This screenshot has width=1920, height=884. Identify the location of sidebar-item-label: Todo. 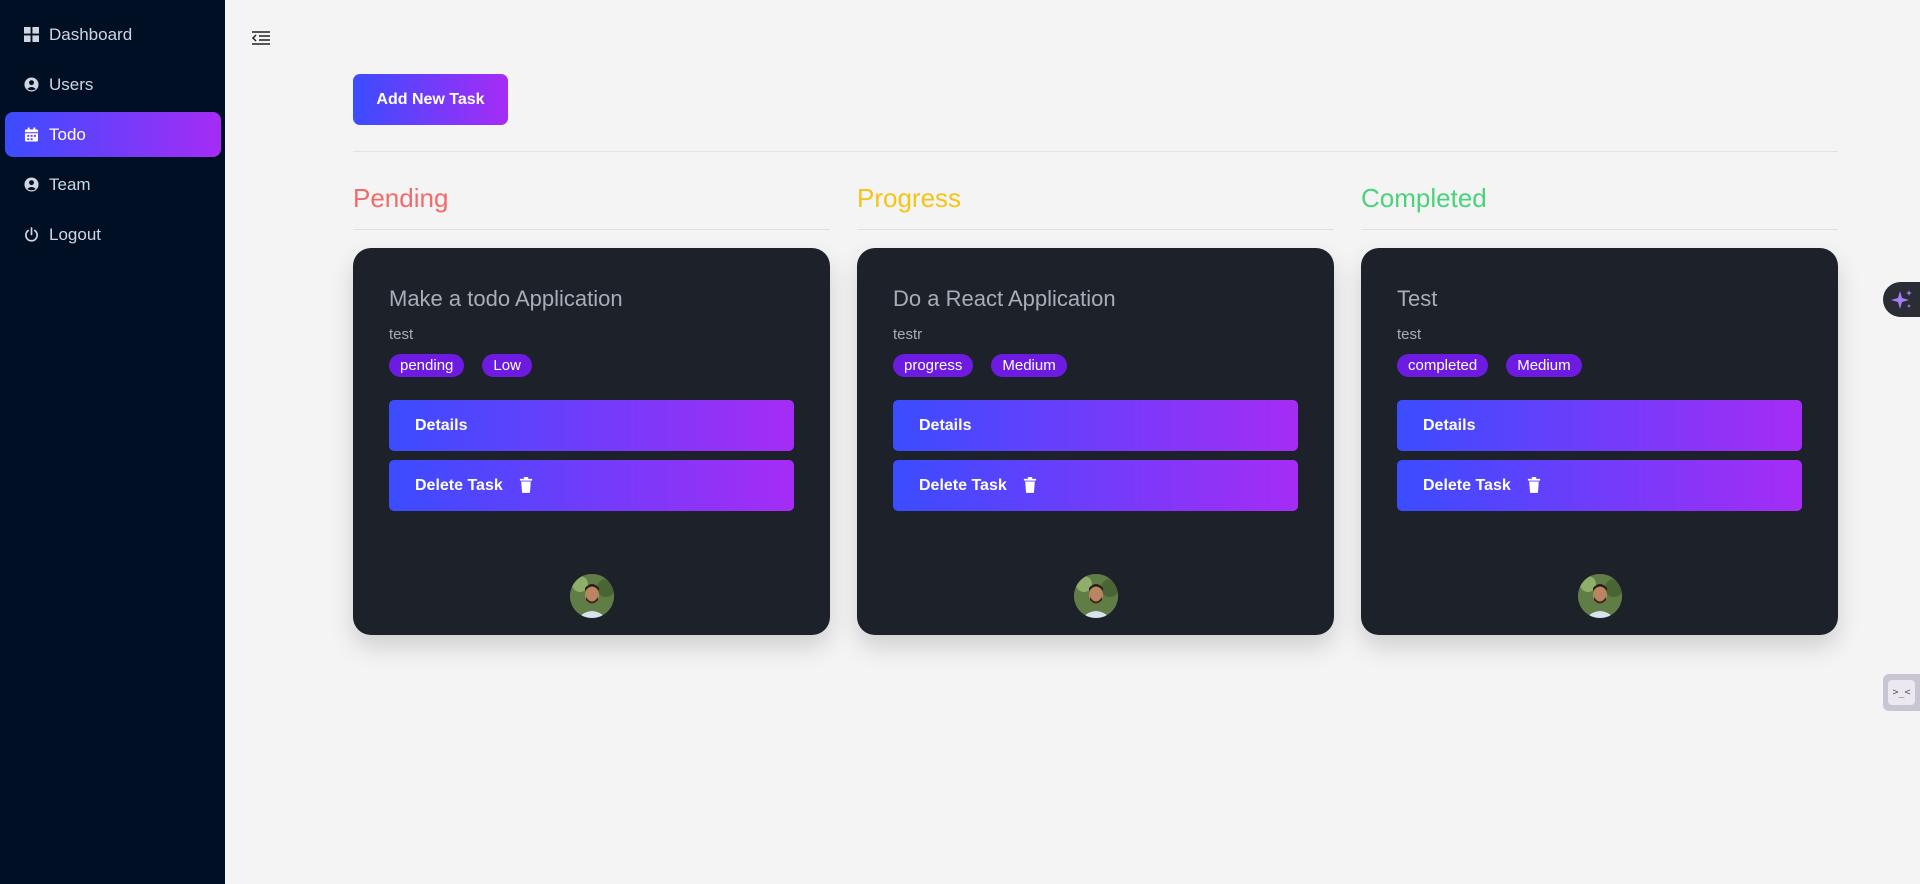
(67, 134).